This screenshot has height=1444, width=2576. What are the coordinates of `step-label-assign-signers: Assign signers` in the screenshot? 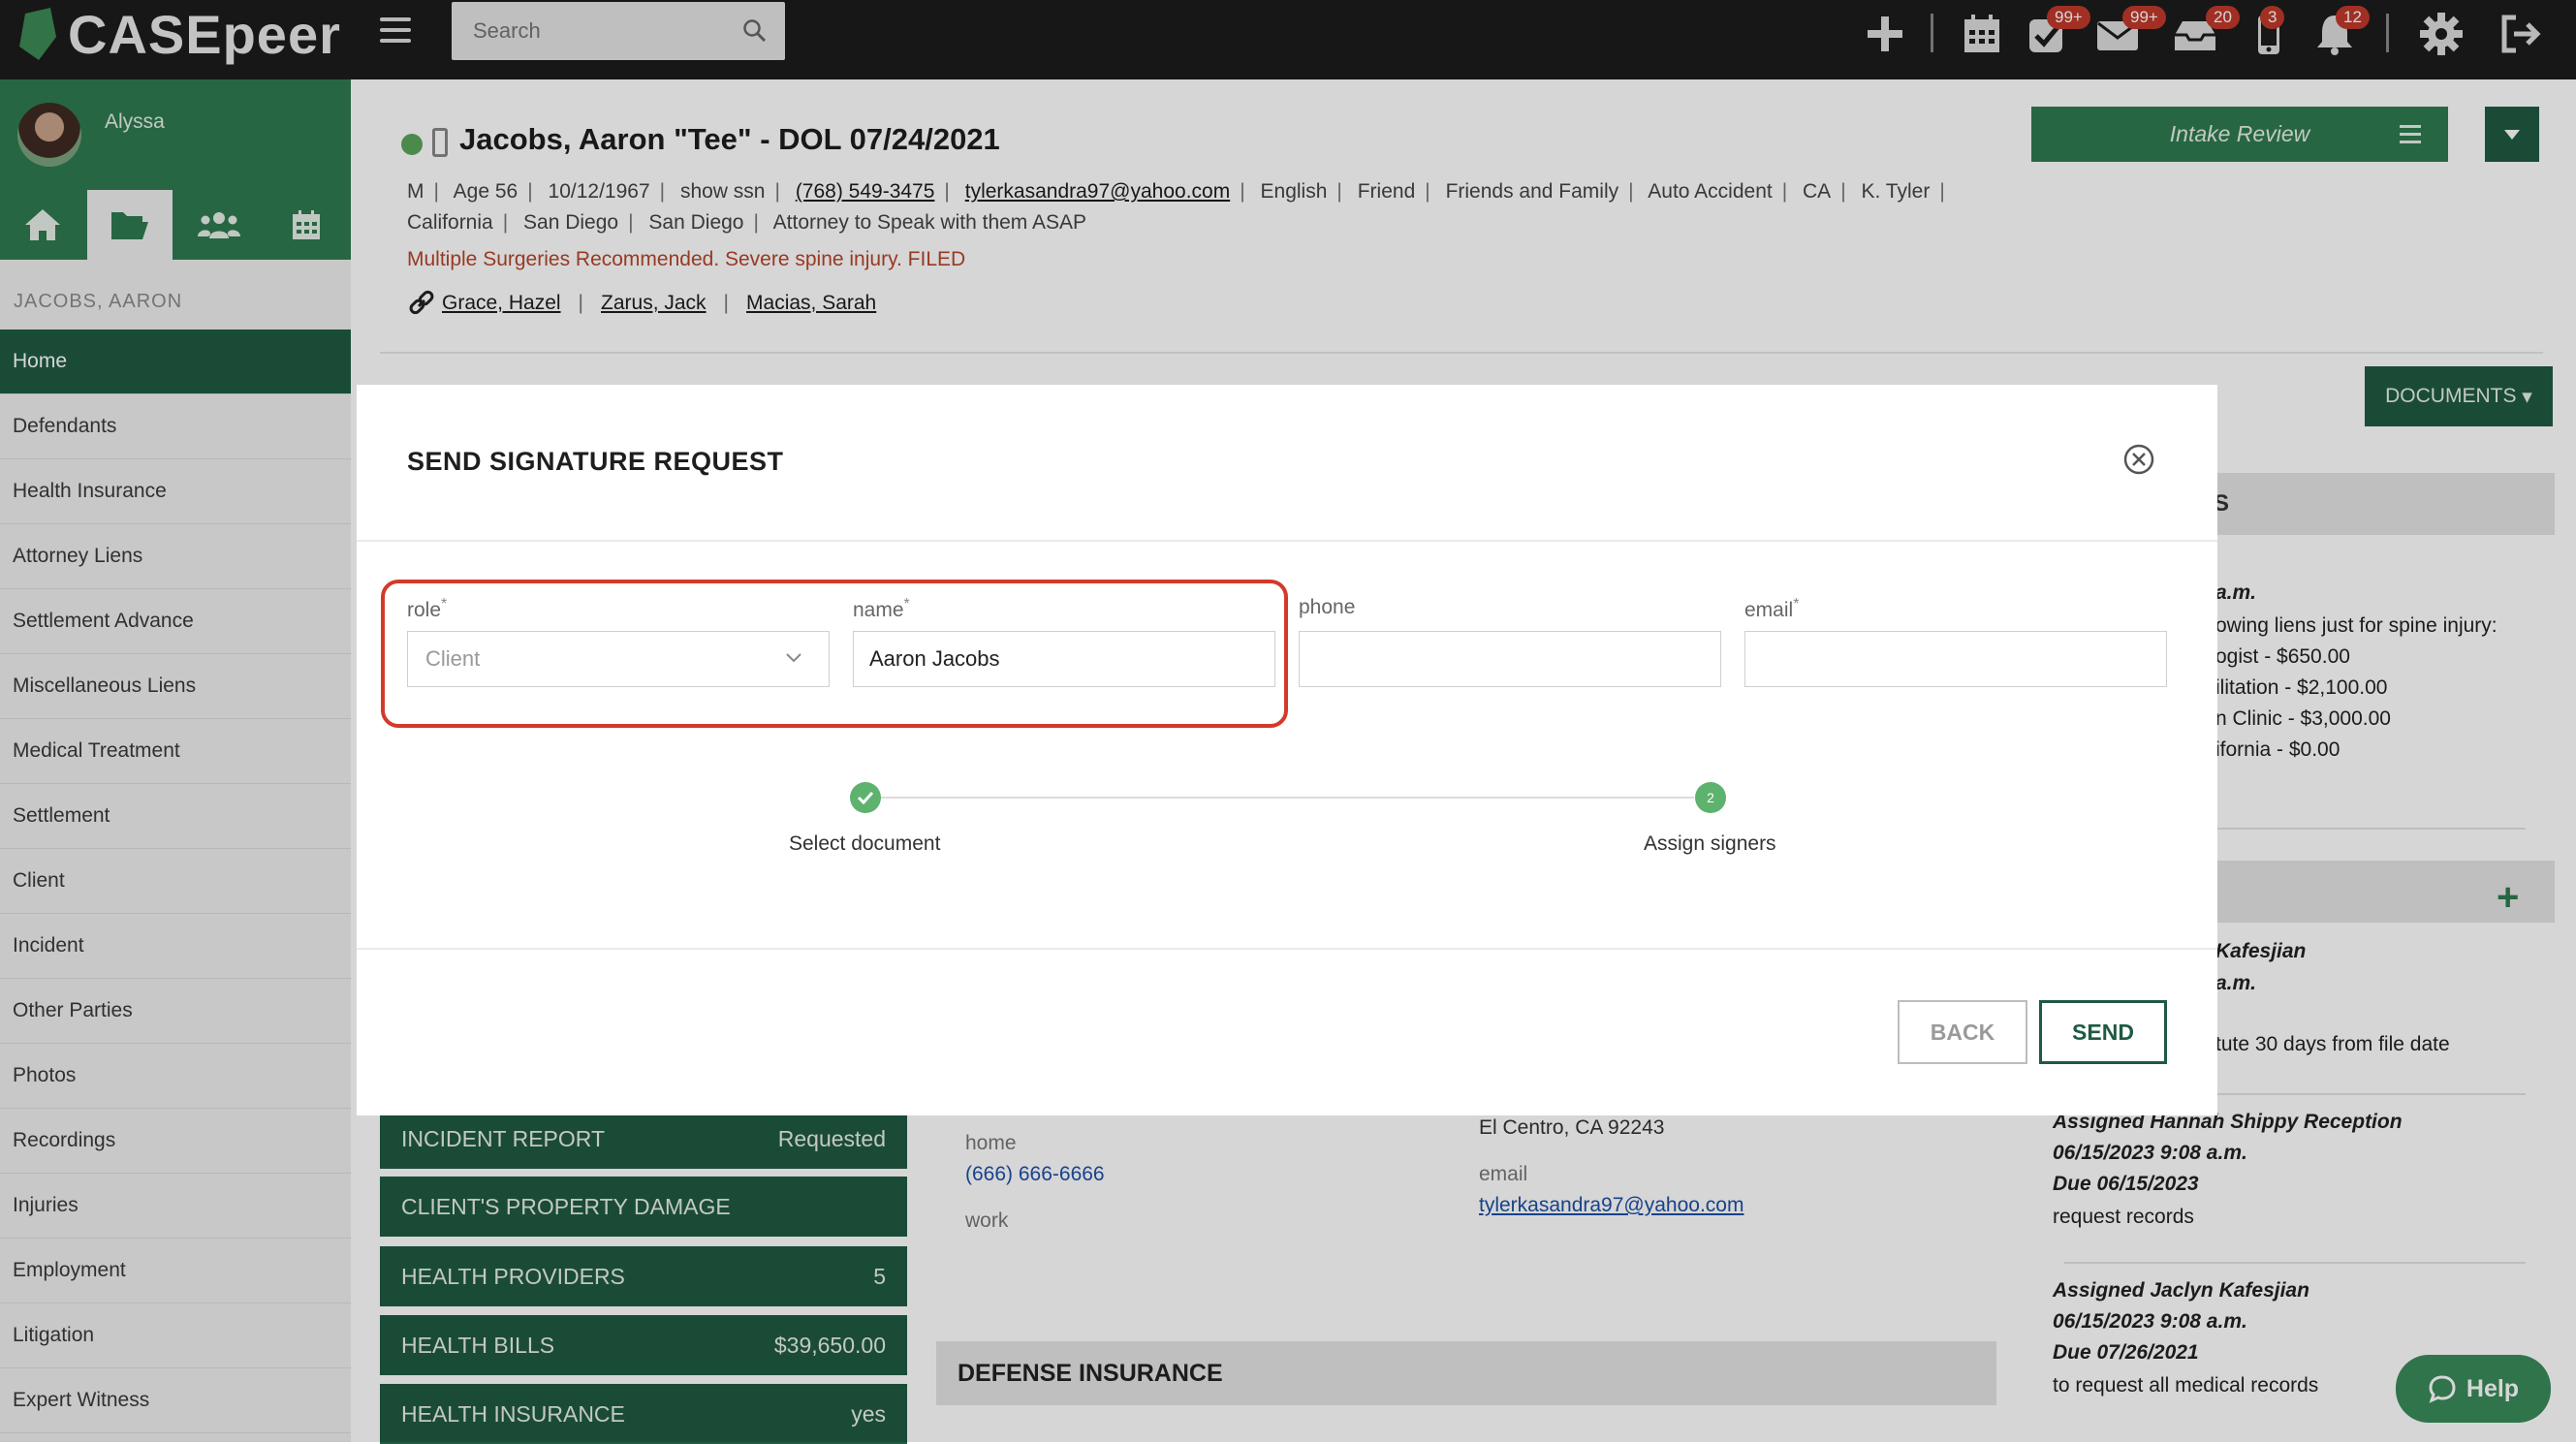 It's located at (1710, 843).